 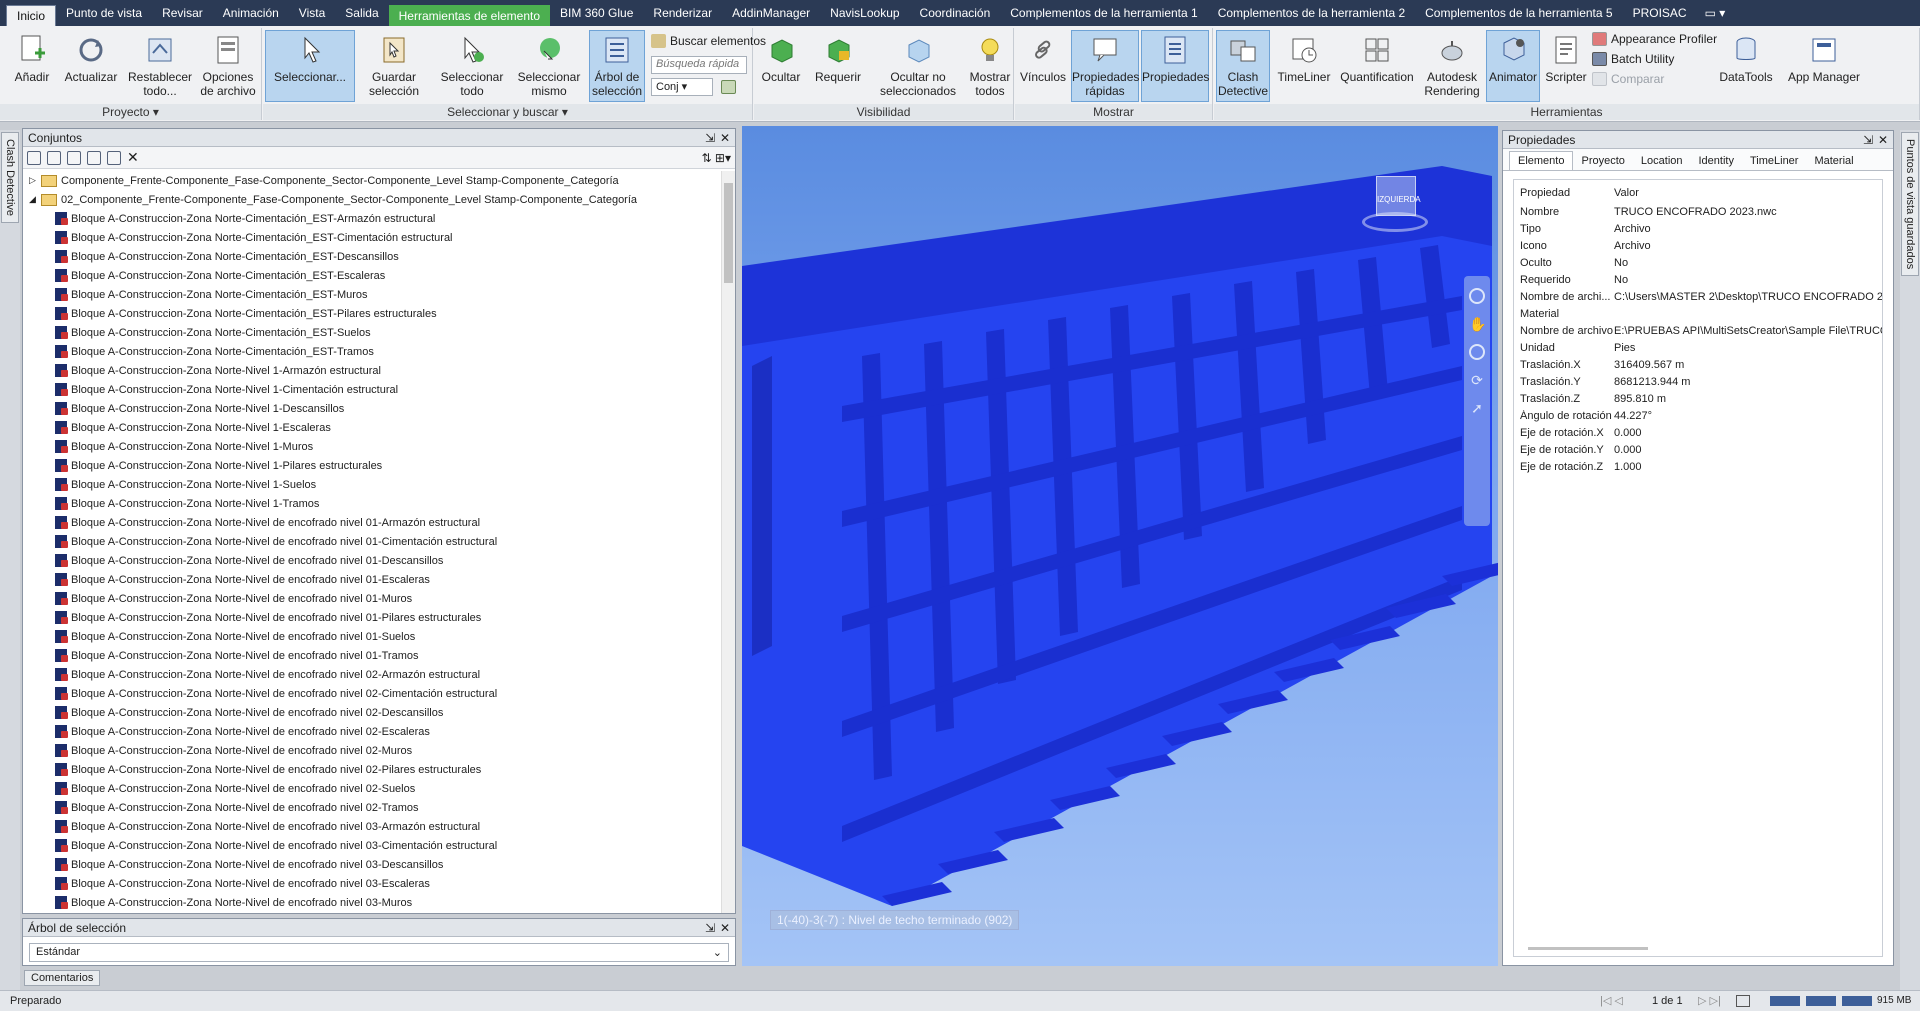 What do you see at coordinates (1477, 296) in the screenshot?
I see `steering-wheel-icon` at bounding box center [1477, 296].